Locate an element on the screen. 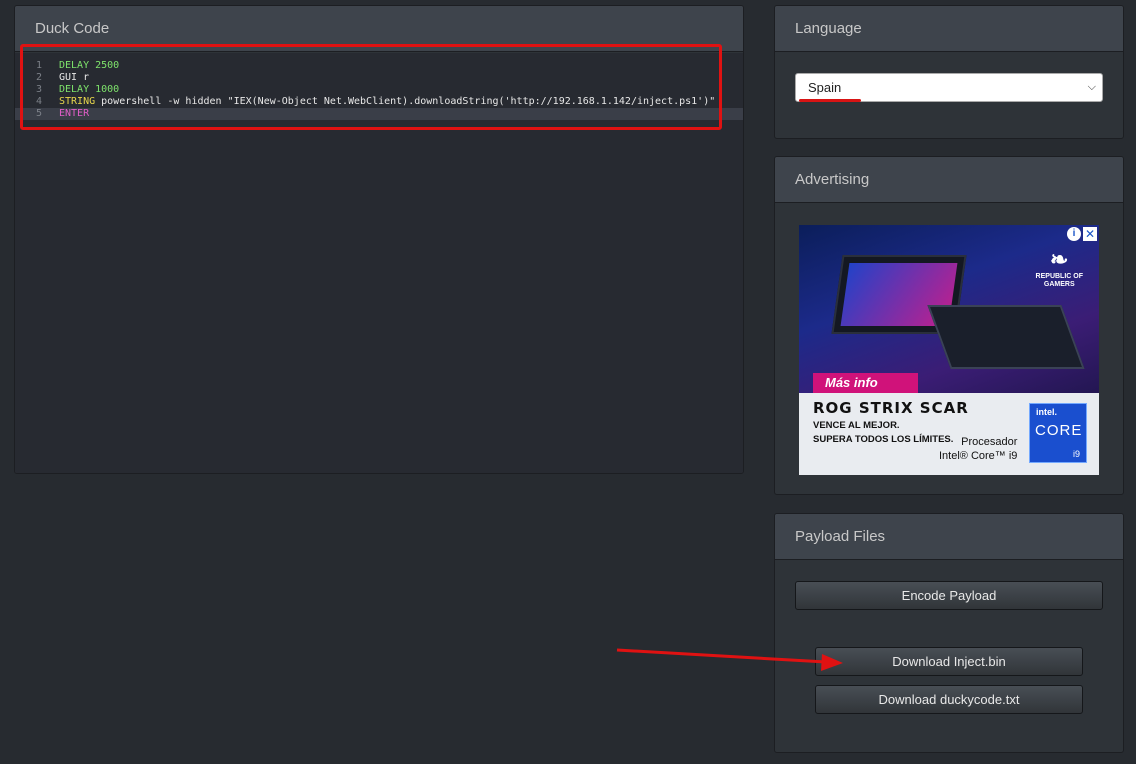  ad-info-icon: i is located at coordinates (1074, 234).